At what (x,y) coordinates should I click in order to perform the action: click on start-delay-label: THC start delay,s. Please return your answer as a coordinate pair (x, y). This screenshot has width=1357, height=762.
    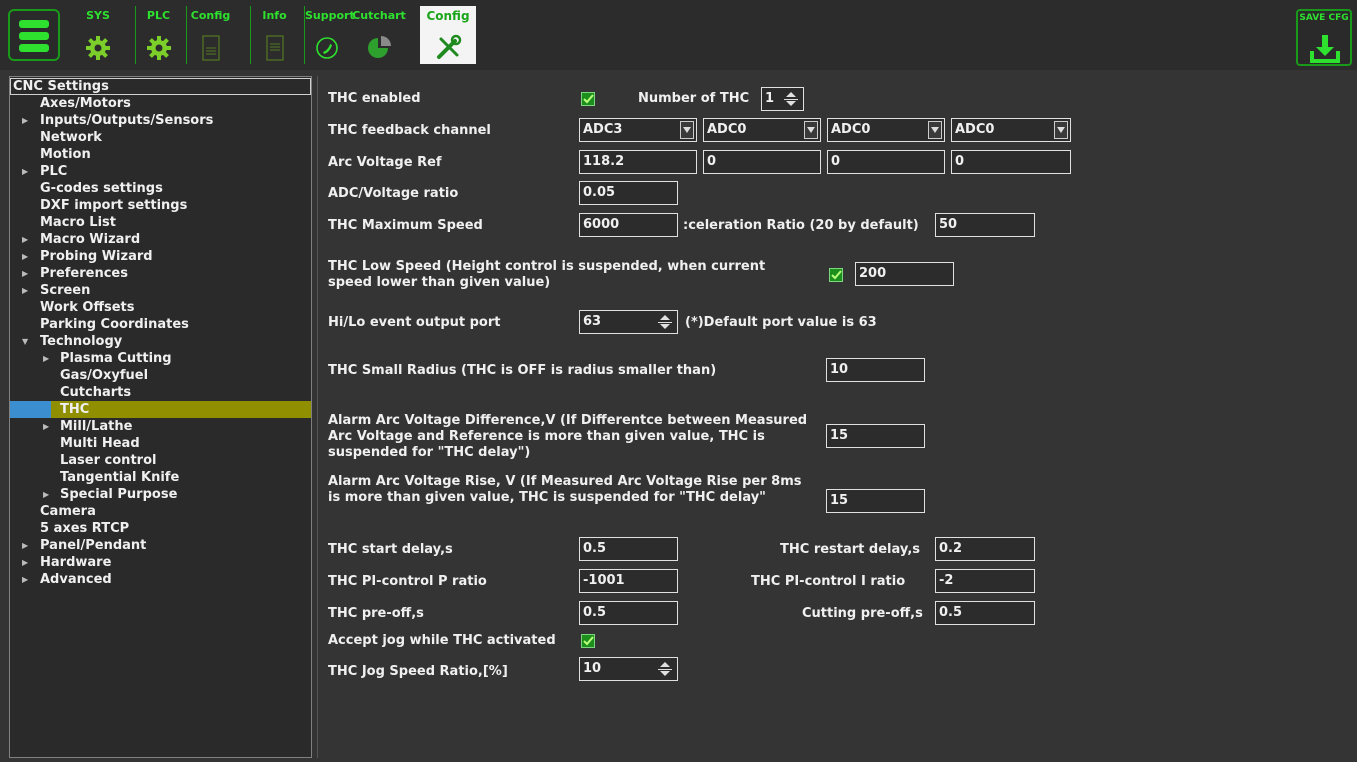
    Looking at the image, I should click on (390, 549).